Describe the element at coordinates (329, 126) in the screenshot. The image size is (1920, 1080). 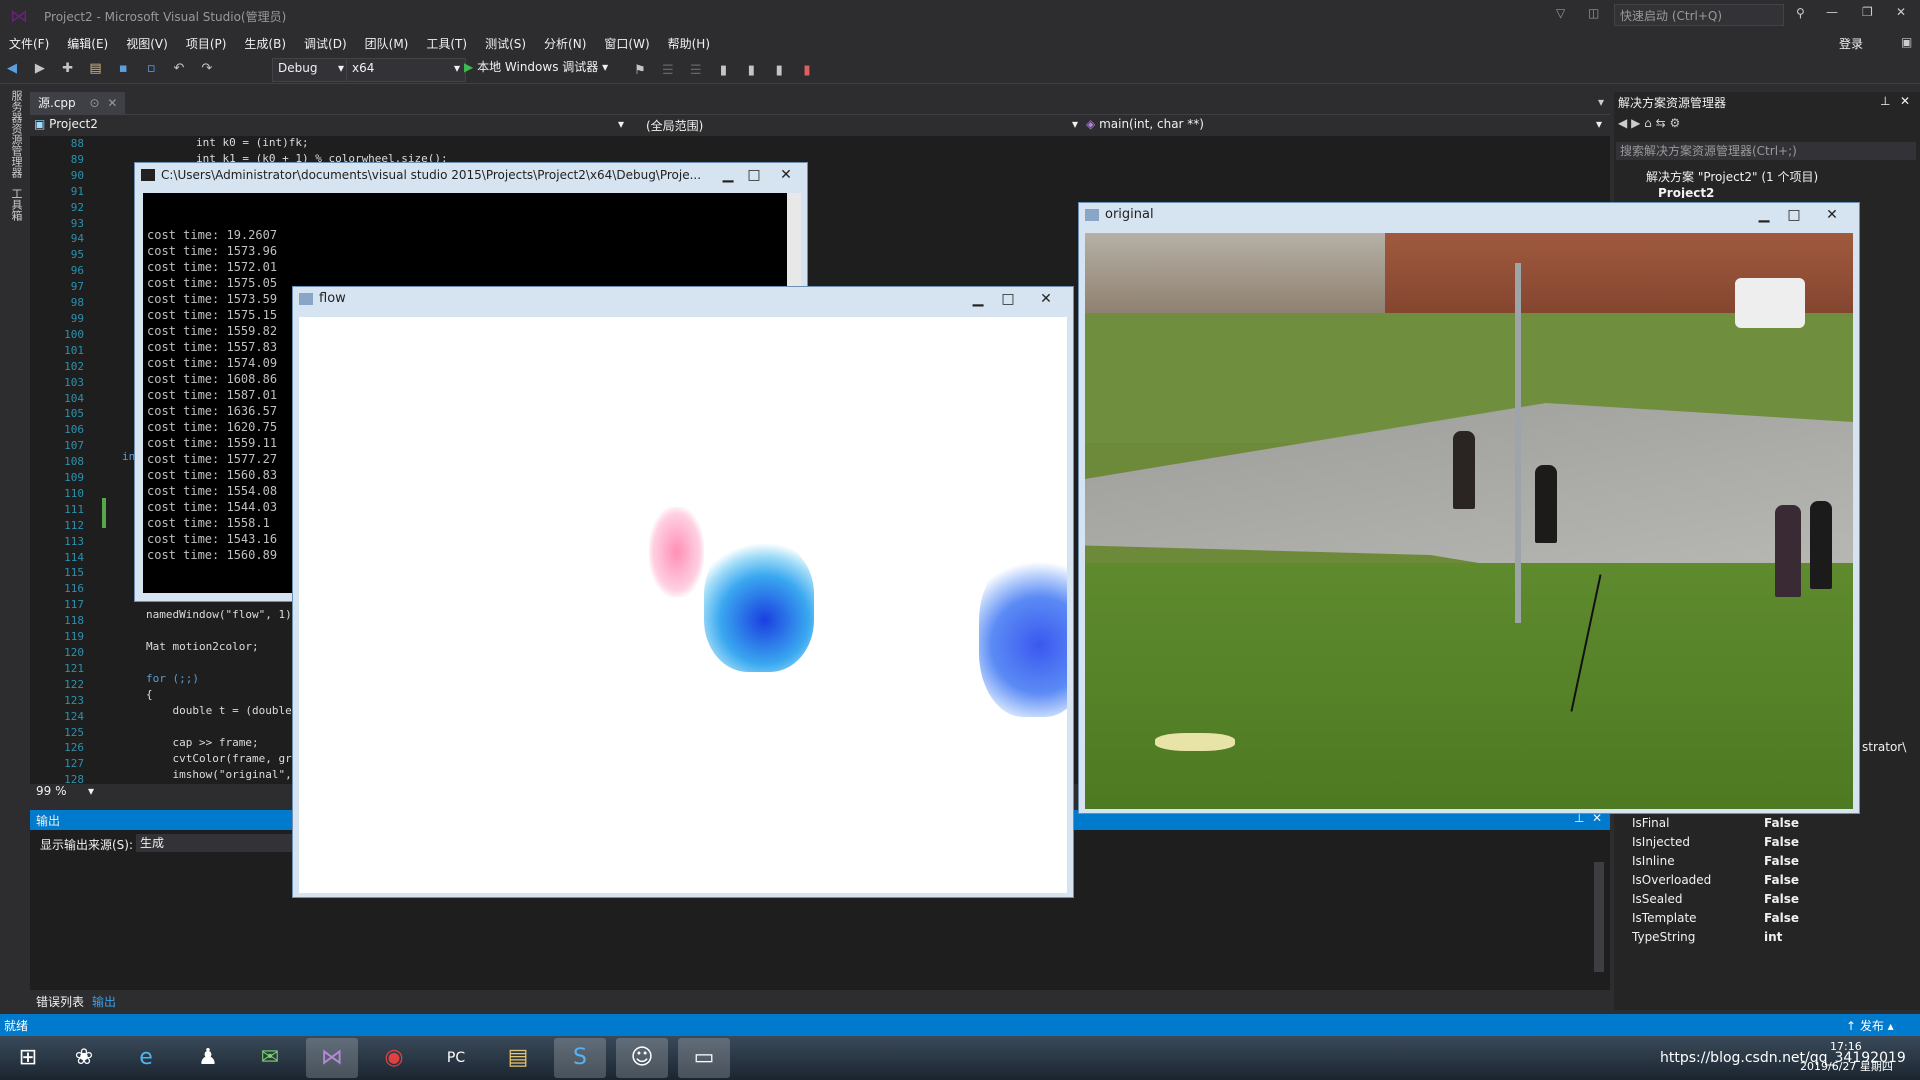
I see `project-dropdown: ▣ Project2 ▾` at that location.